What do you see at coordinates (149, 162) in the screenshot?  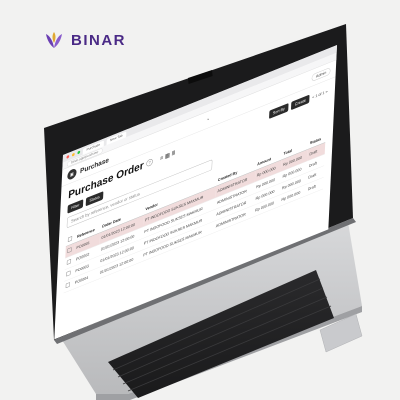 I see `help-icon: ?` at bounding box center [149, 162].